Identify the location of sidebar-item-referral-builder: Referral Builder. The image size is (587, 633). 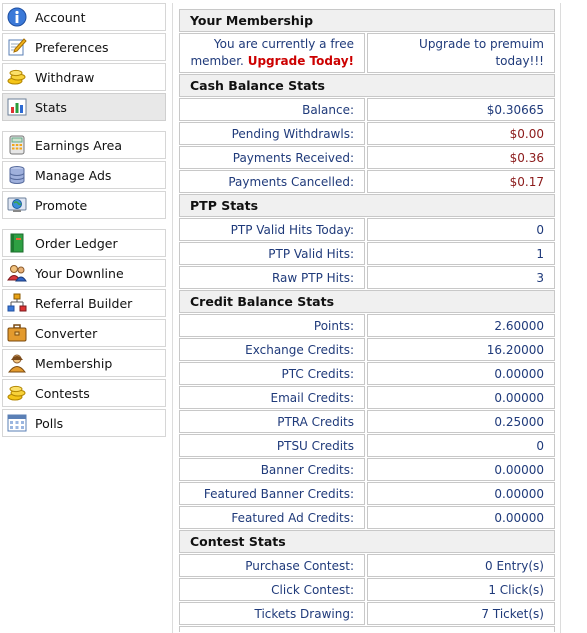
(84, 303).